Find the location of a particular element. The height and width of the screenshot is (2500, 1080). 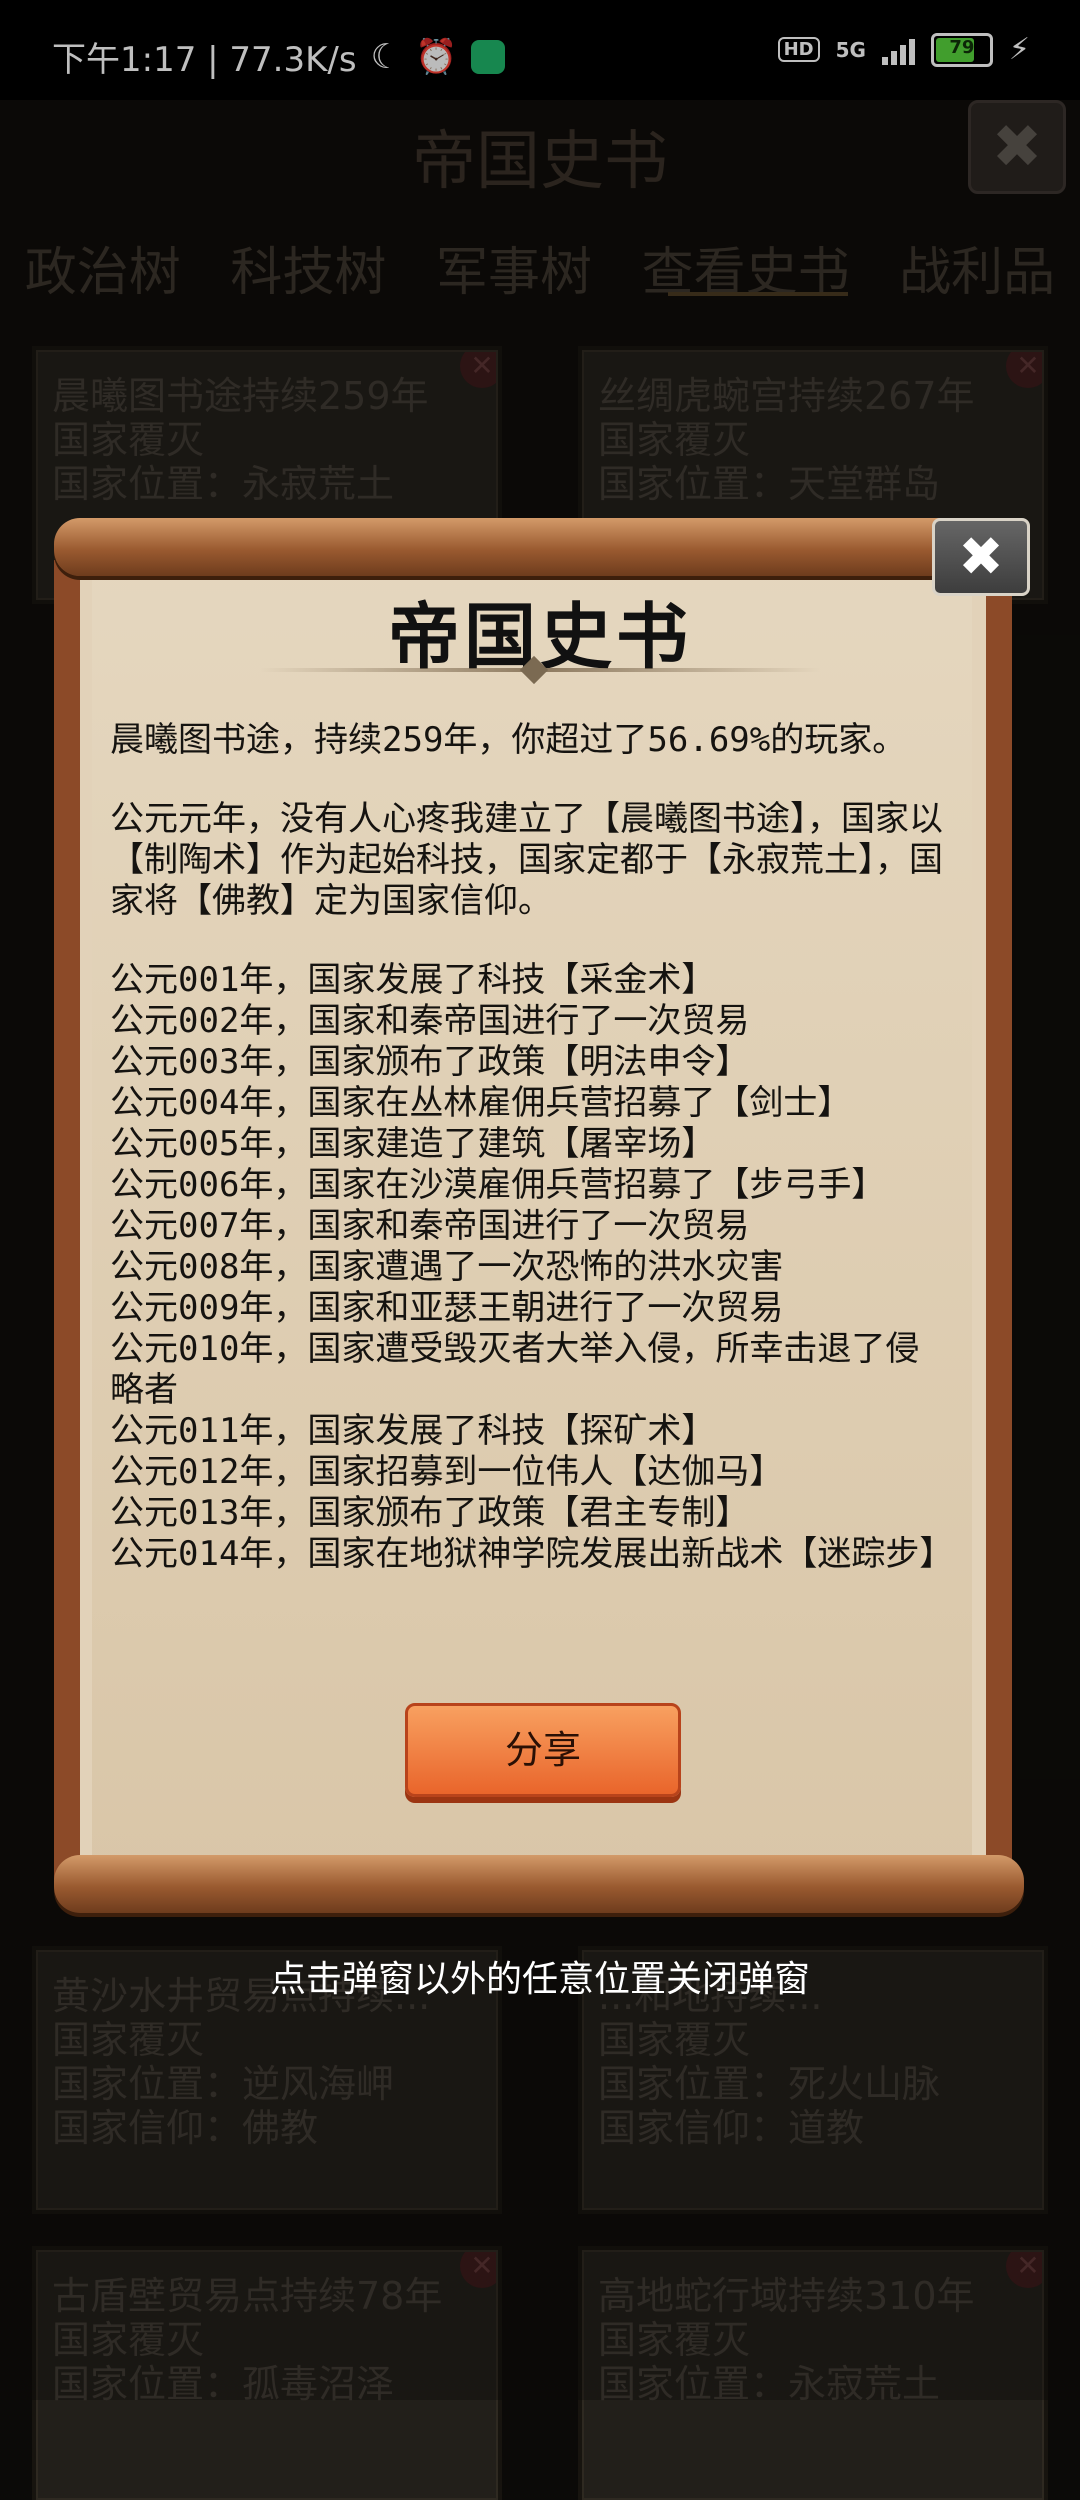

history-event: 公元014年，国家在地狱神学院发展出新战术【迷踪步】 is located at coordinates (530, 1554).